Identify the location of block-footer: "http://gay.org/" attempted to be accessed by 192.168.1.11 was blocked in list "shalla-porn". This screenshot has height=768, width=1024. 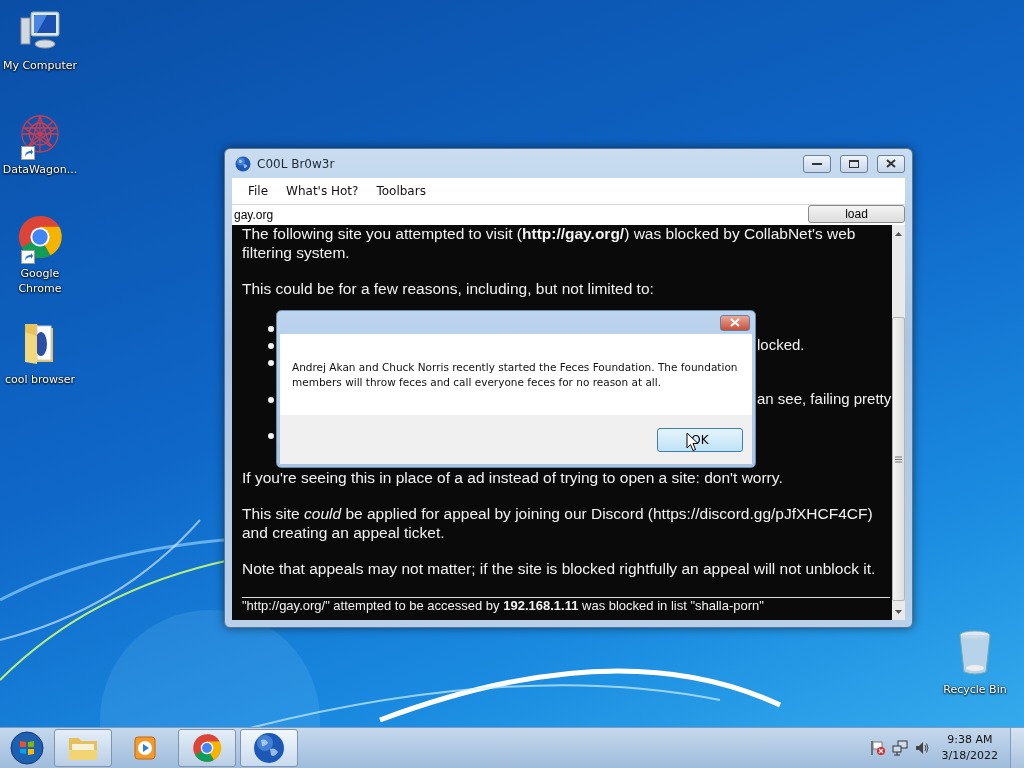
(566, 605).